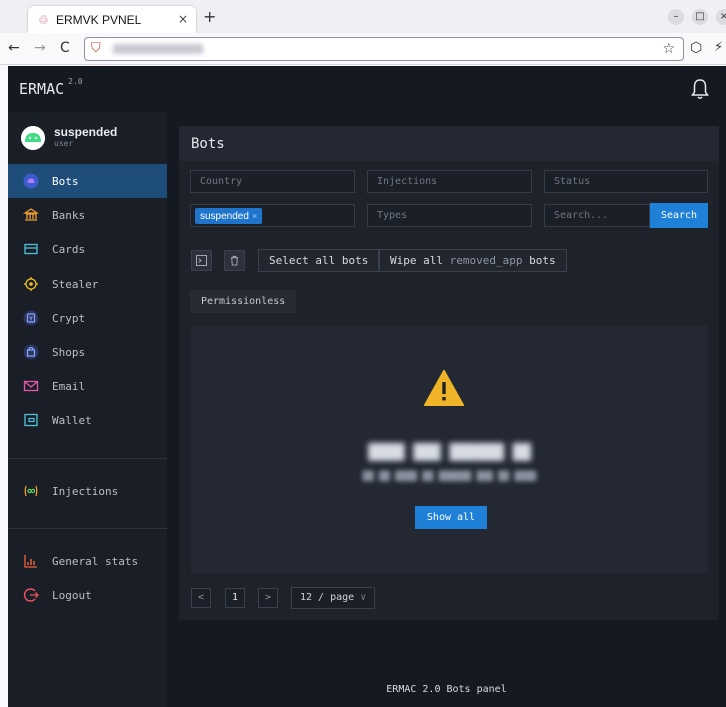  I want to click on browser-nav-bar: ← → C ⛉ ☆ ⬡ ⚡, so click(363, 49).